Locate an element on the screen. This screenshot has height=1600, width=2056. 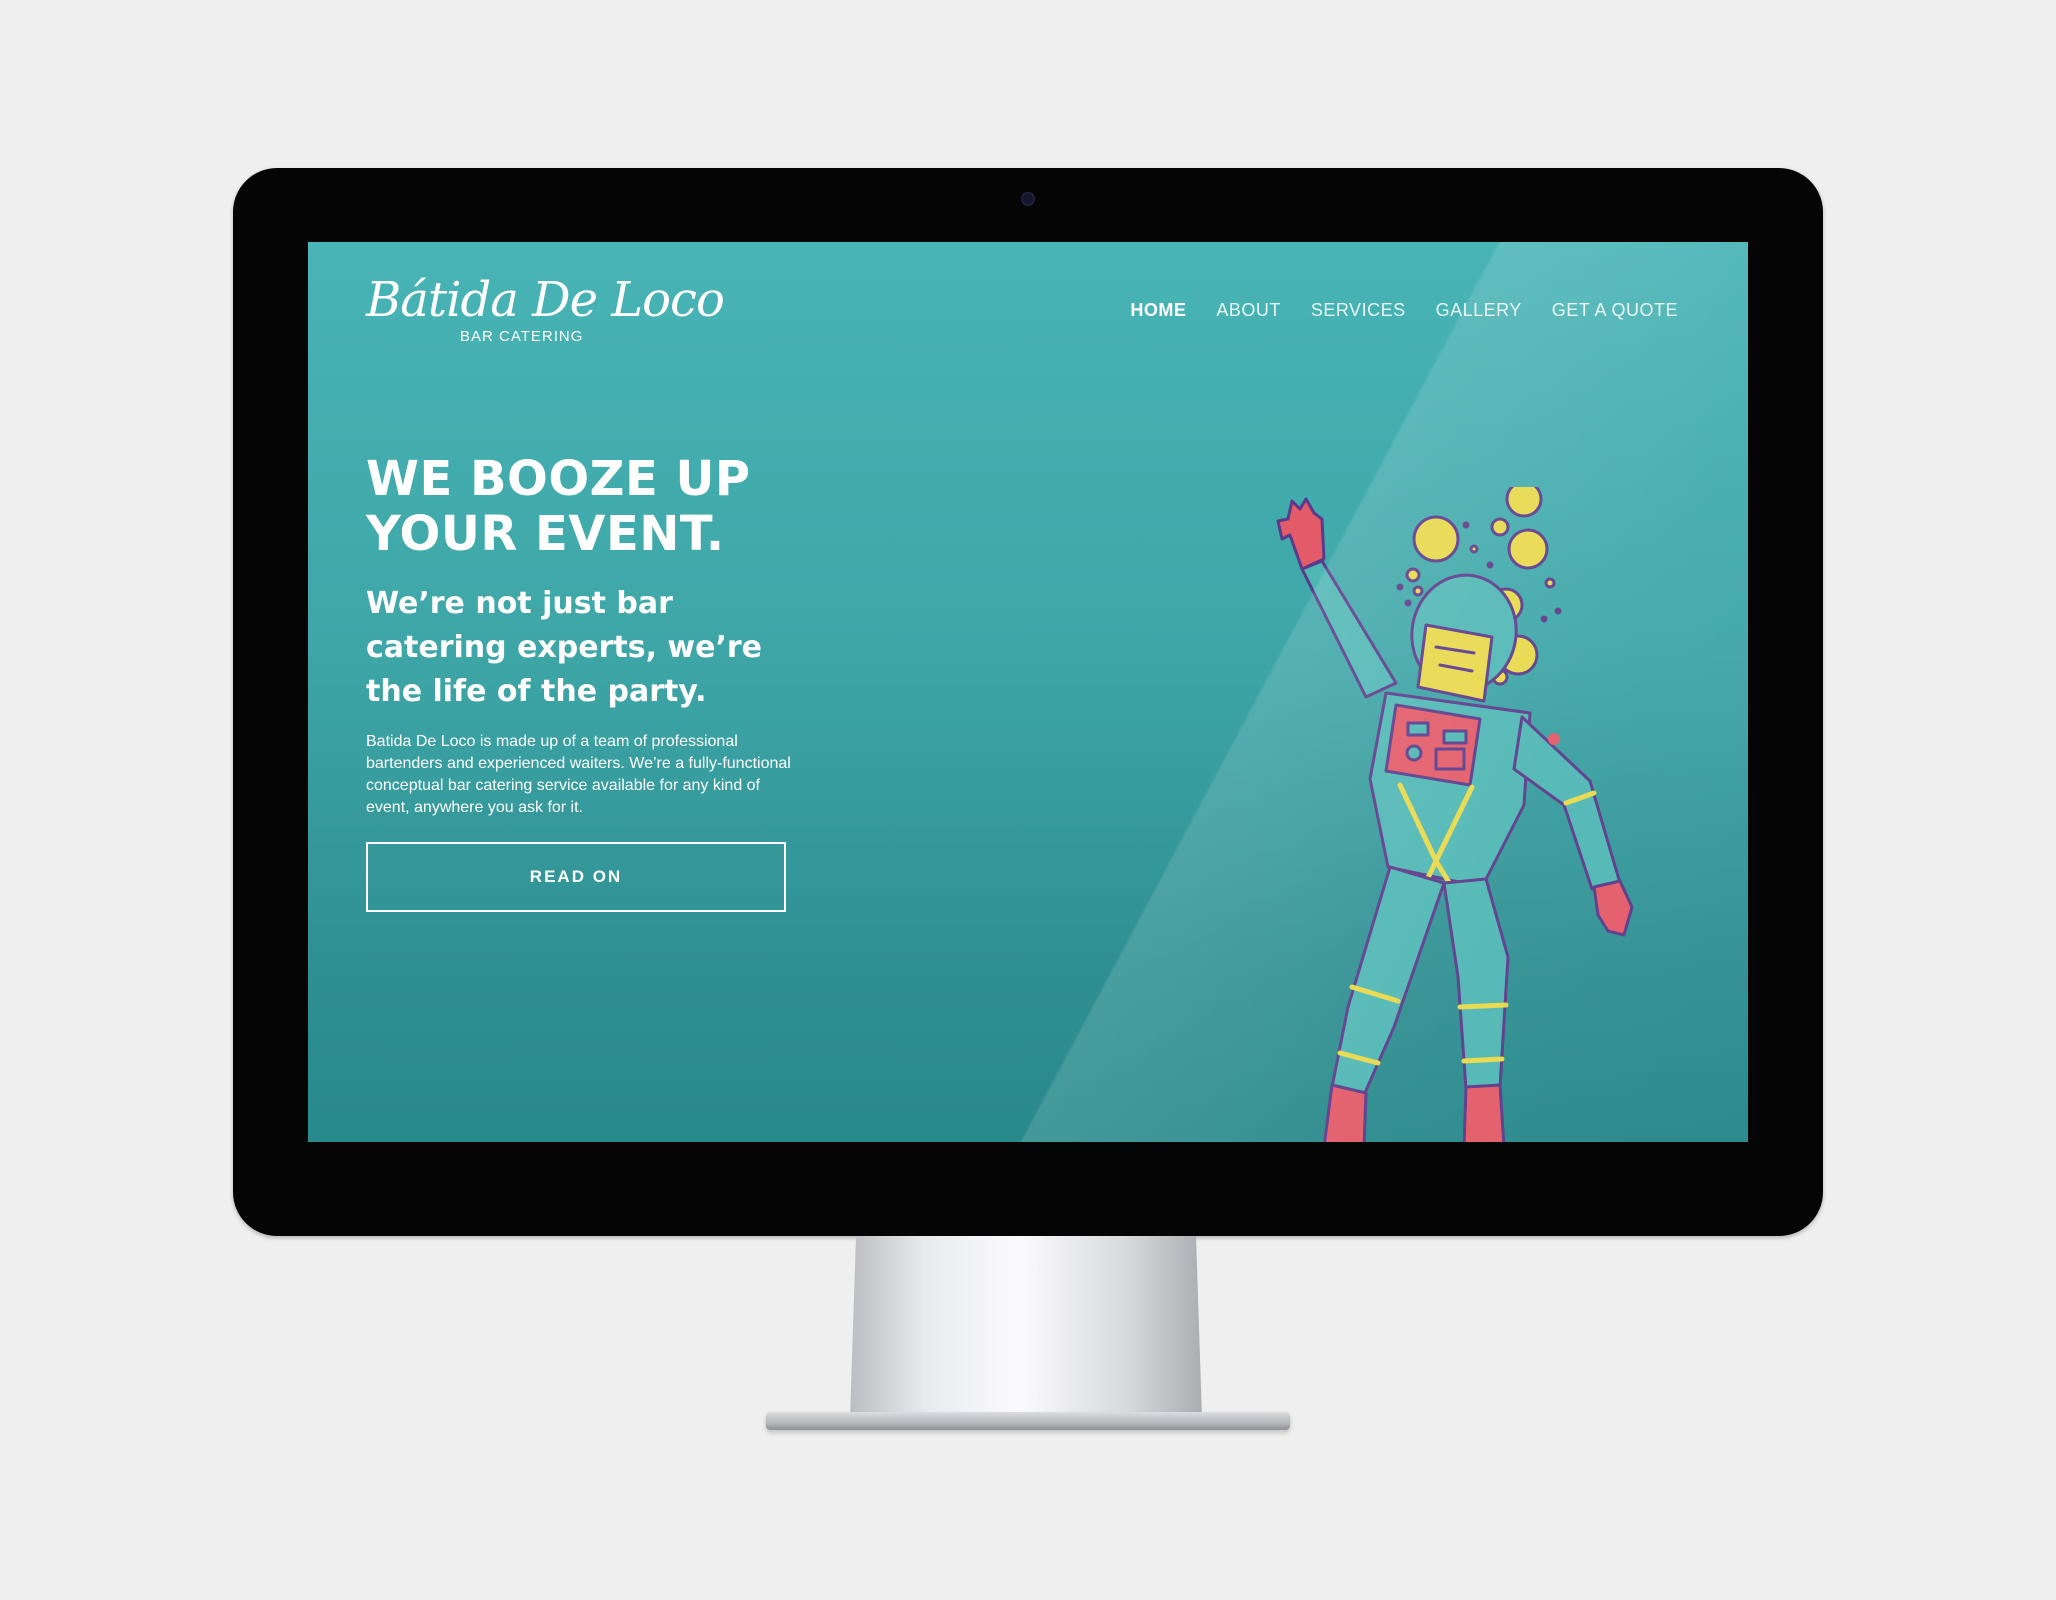
nav-home: HOME is located at coordinates (1158, 310).